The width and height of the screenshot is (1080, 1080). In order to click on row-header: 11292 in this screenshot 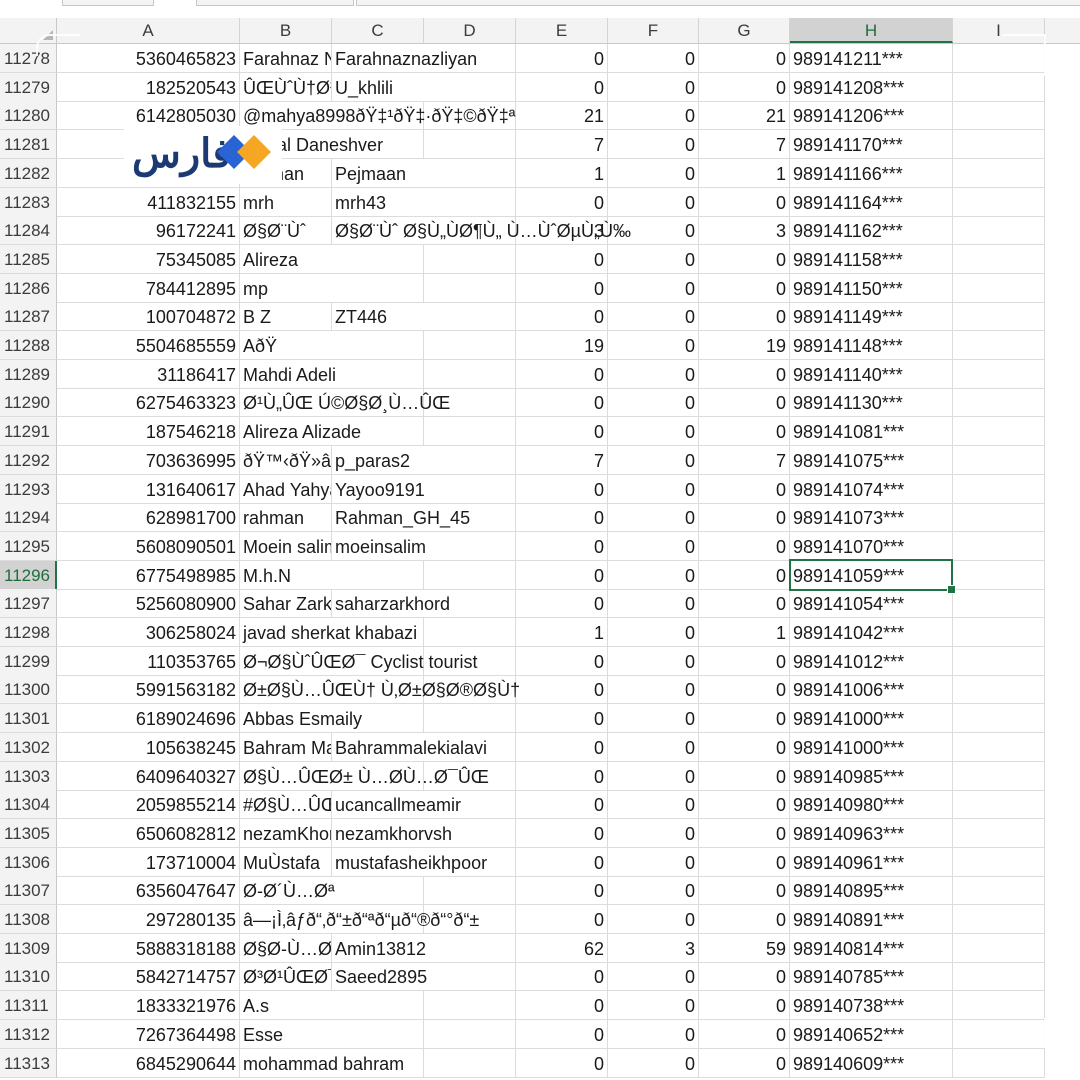, I will do `click(28, 460)`.